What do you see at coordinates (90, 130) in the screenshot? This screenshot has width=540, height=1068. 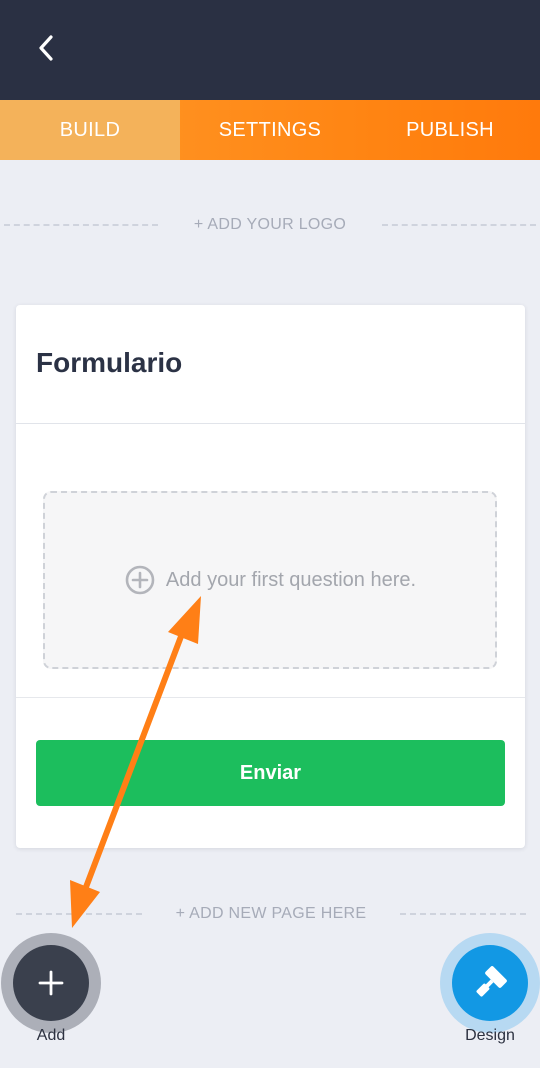 I see `tab-build: BUILD` at bounding box center [90, 130].